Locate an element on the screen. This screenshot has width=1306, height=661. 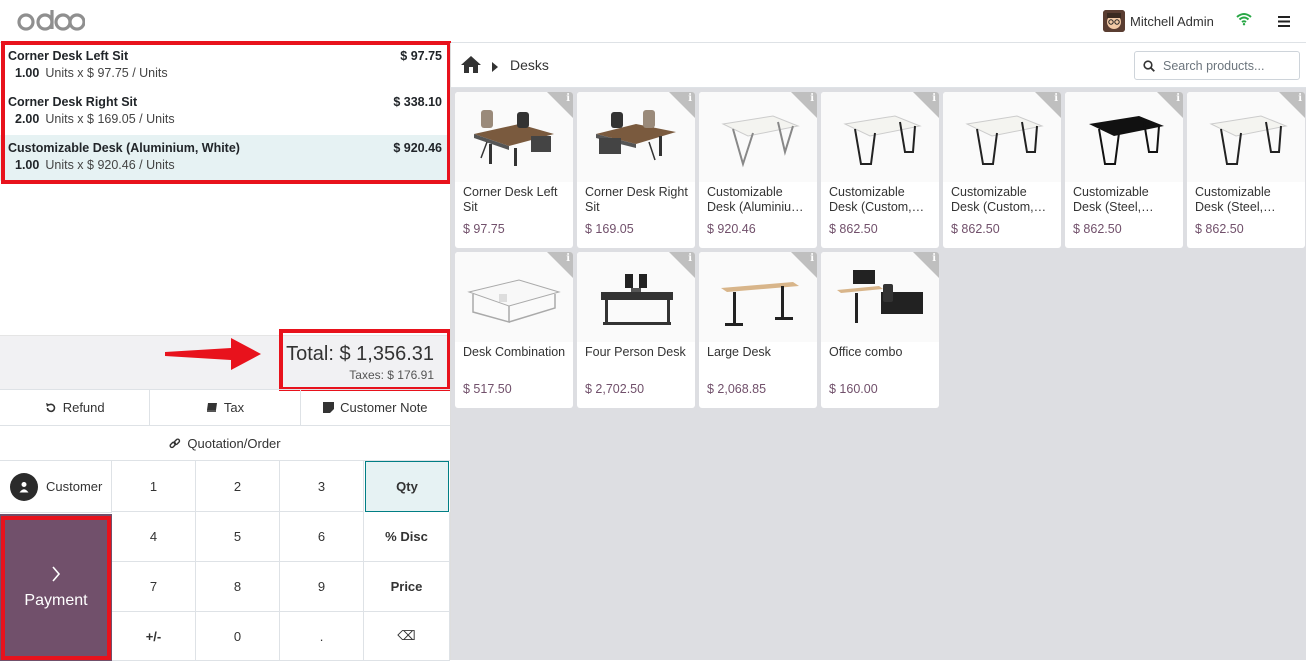
note-icon is located at coordinates (329, 407).